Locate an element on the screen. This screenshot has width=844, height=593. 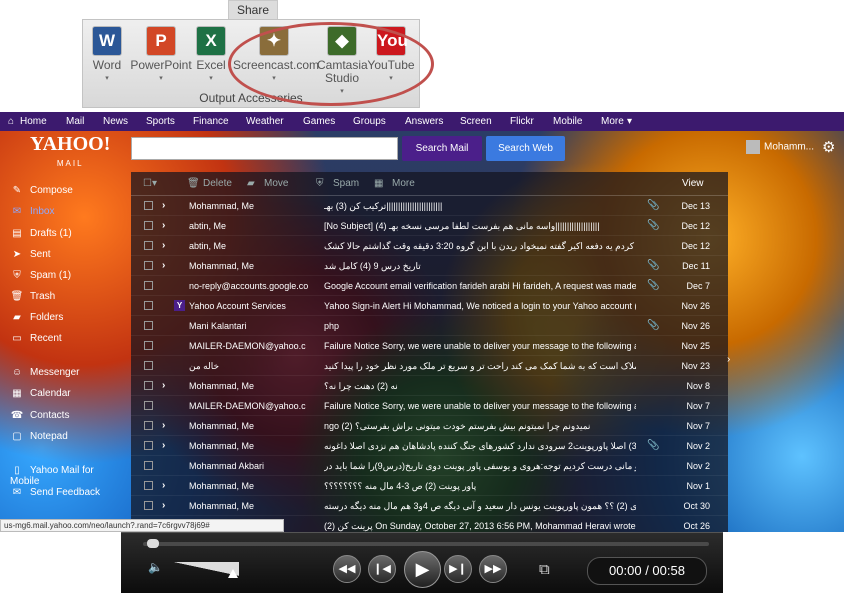
date: Oct 26 is located at coordinates (696, 526).